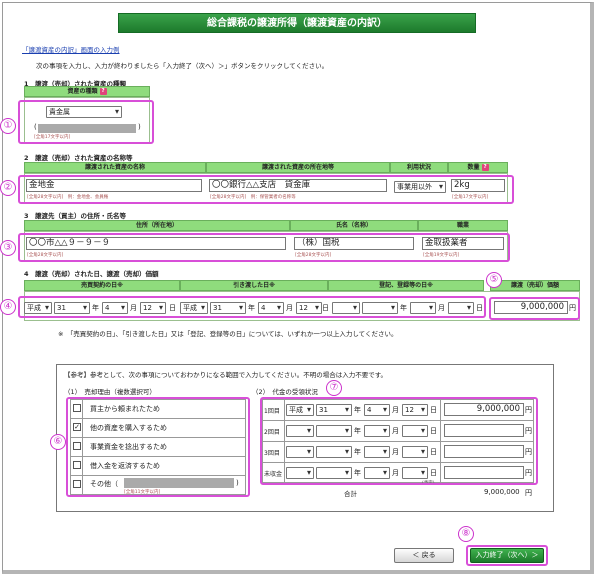  Describe the element at coordinates (478, 167) in the screenshot. I see `quantity-header: 数量 ?` at that location.